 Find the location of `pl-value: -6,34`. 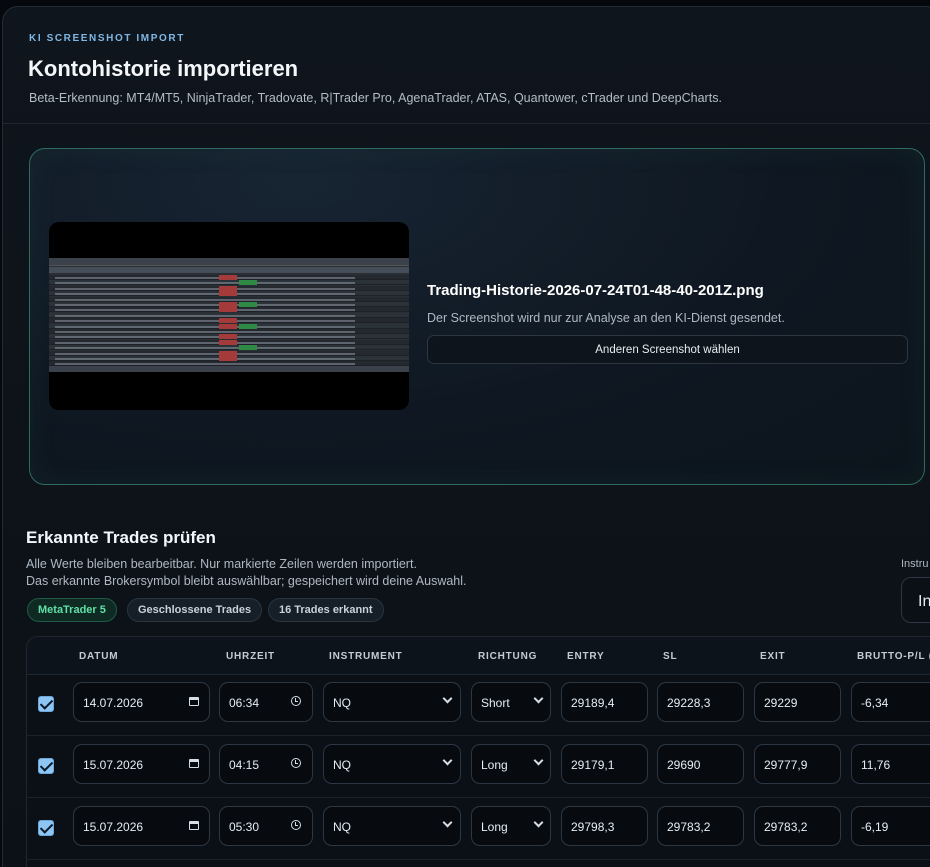

pl-value: -6,34 is located at coordinates (875, 703).